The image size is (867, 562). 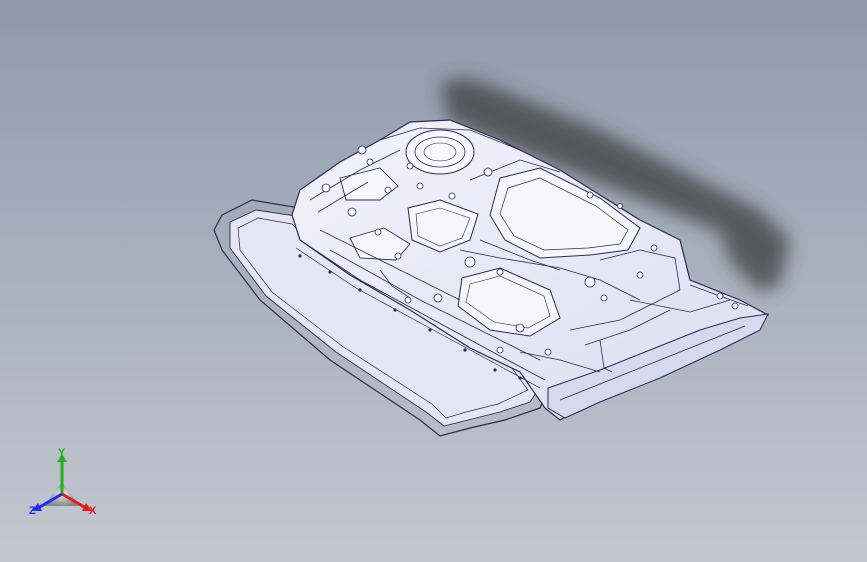 I want to click on x-axis-label: X, so click(x=93, y=511).